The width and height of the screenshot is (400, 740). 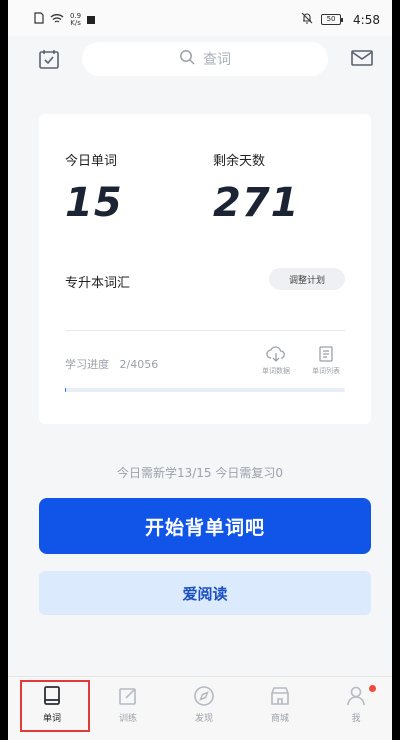 What do you see at coordinates (205, 526) in the screenshot?
I see `start-learning-button: 开始背单词吧` at bounding box center [205, 526].